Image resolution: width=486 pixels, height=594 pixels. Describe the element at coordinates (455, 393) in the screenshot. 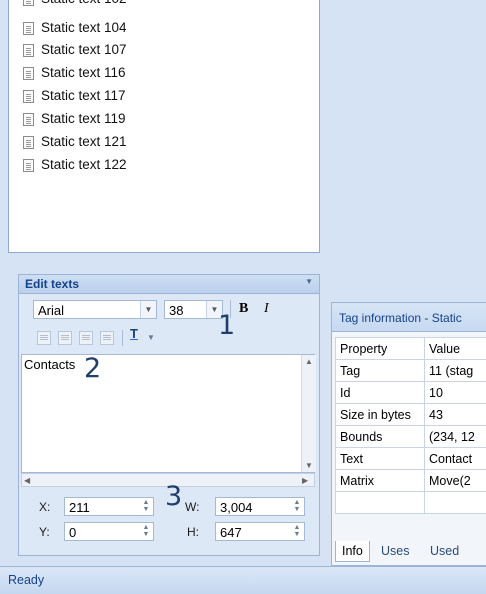

I see `property-value: 10` at that location.